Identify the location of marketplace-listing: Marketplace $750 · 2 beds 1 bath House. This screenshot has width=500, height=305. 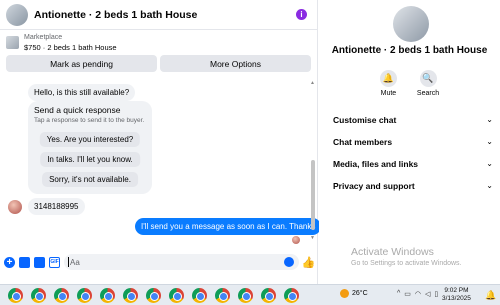
(158, 42).